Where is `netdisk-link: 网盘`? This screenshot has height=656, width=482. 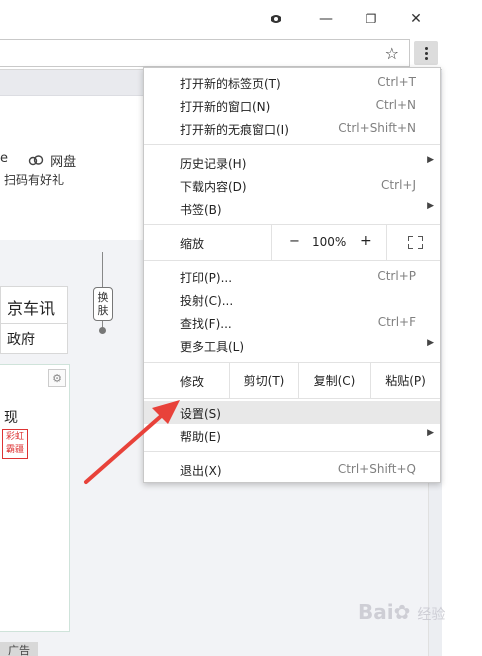 netdisk-link: 网盘 is located at coordinates (52, 160).